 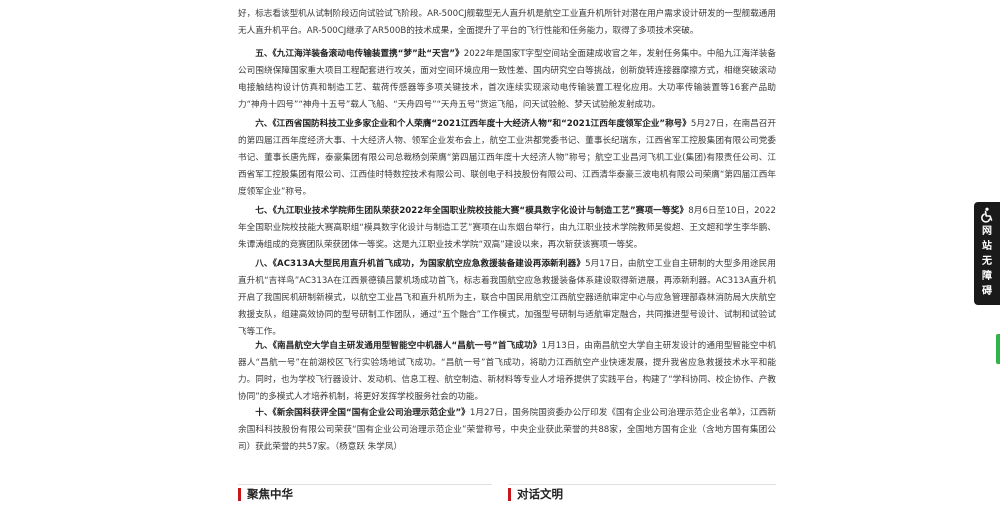 What do you see at coordinates (359, 54) in the screenshot?
I see `paragraph-title: 五、《九江海洋装备滚动电传输装置携“梦”赴“天宫”》` at bounding box center [359, 54].